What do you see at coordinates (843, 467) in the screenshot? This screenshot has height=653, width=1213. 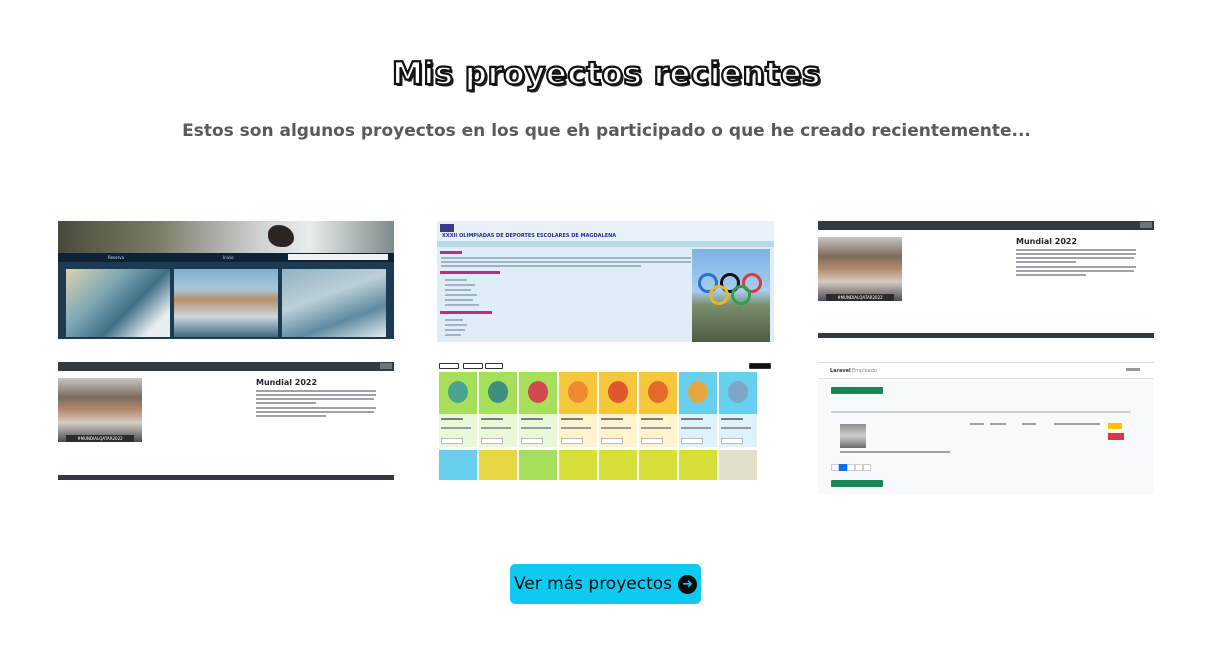 I see `laravel-page-link-active` at bounding box center [843, 467].